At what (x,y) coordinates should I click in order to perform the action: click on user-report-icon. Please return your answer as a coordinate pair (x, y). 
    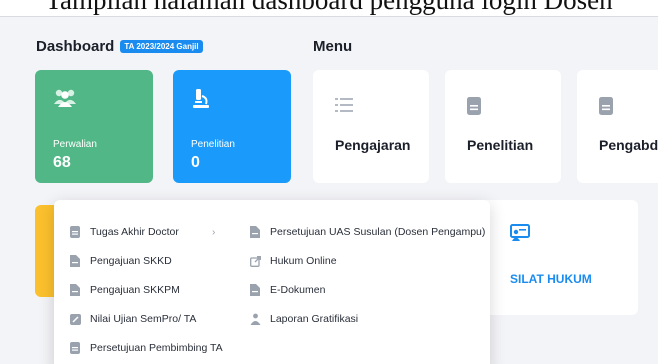
    Looking at the image, I should click on (255, 319).